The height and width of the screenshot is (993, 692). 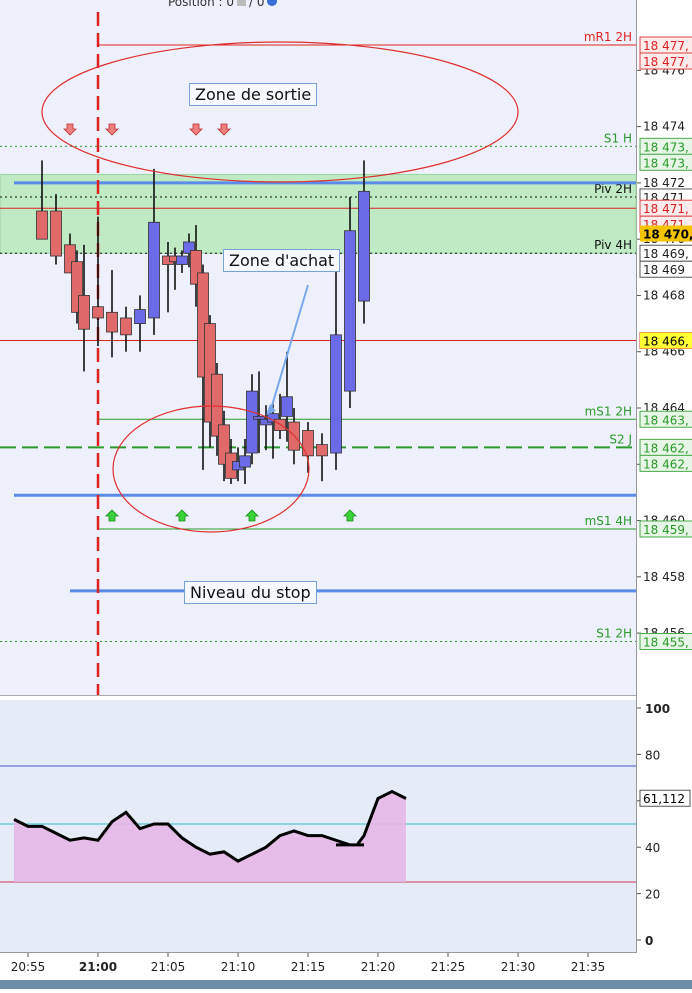 I want to click on price-tick-label: 18 474, so click(x=664, y=127).